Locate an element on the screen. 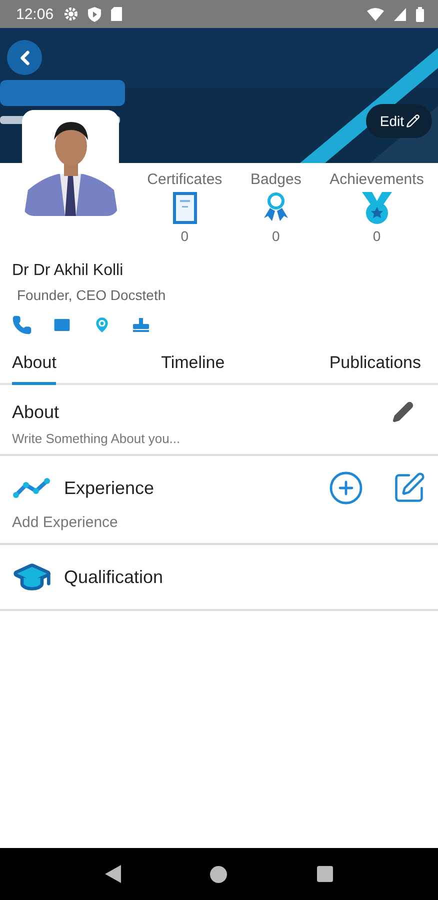 This screenshot has width=438, height=900. profile-name: Dr Dr Akhil Kolli is located at coordinates (68, 271).